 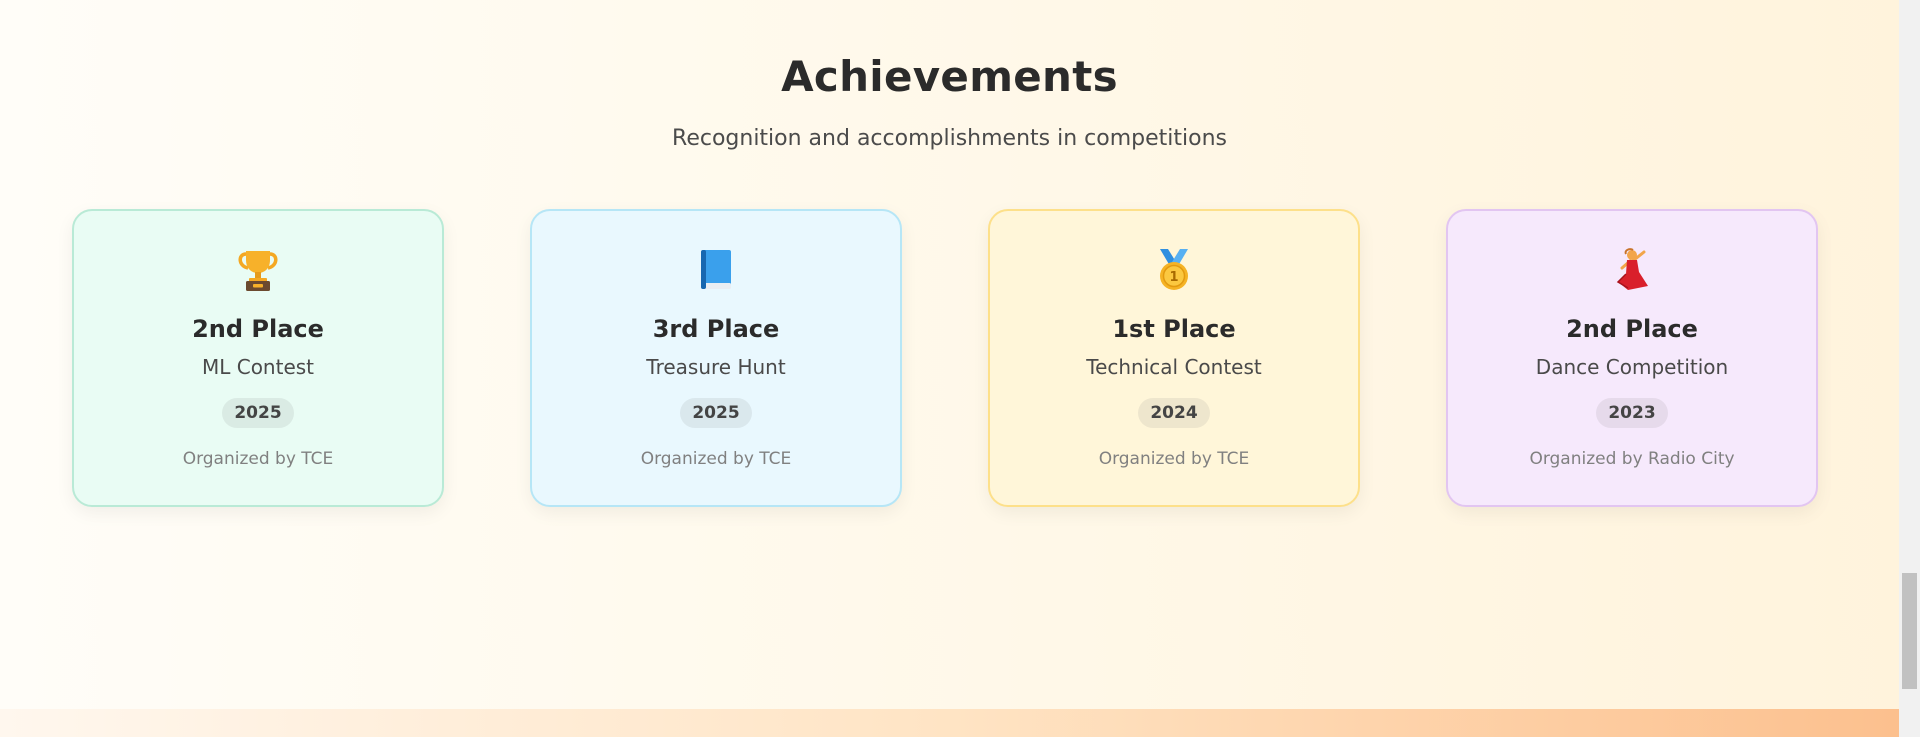 I want to click on card-event: Technical Contest, so click(x=1174, y=367).